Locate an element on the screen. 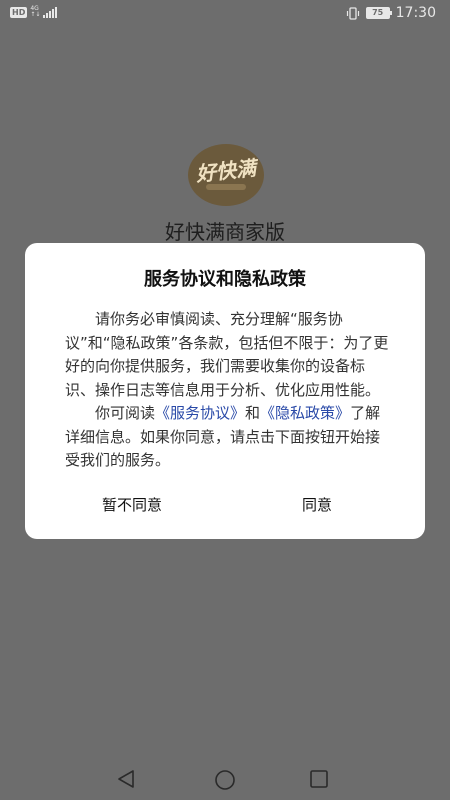 This screenshot has width=450, height=800. paragraph2-and: 和 is located at coordinates (253, 413).